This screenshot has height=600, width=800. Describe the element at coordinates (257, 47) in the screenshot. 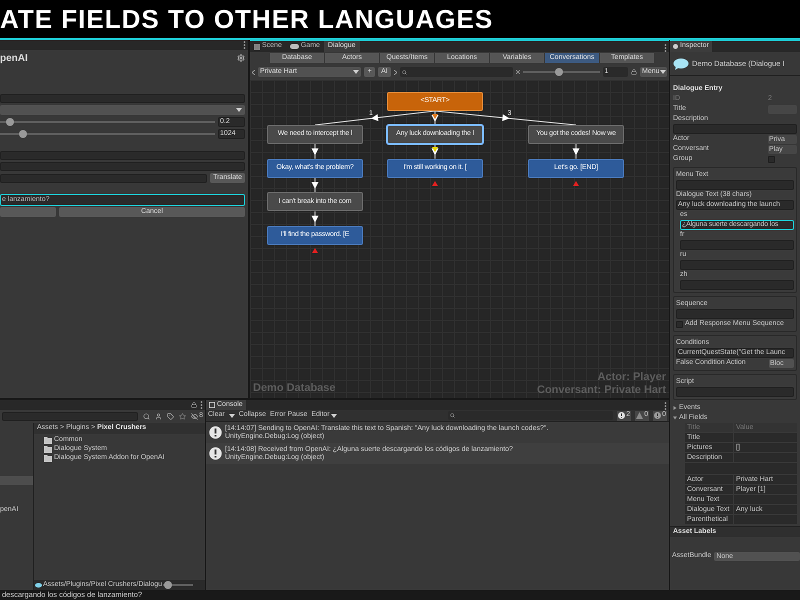

I see `grid-icon` at that location.